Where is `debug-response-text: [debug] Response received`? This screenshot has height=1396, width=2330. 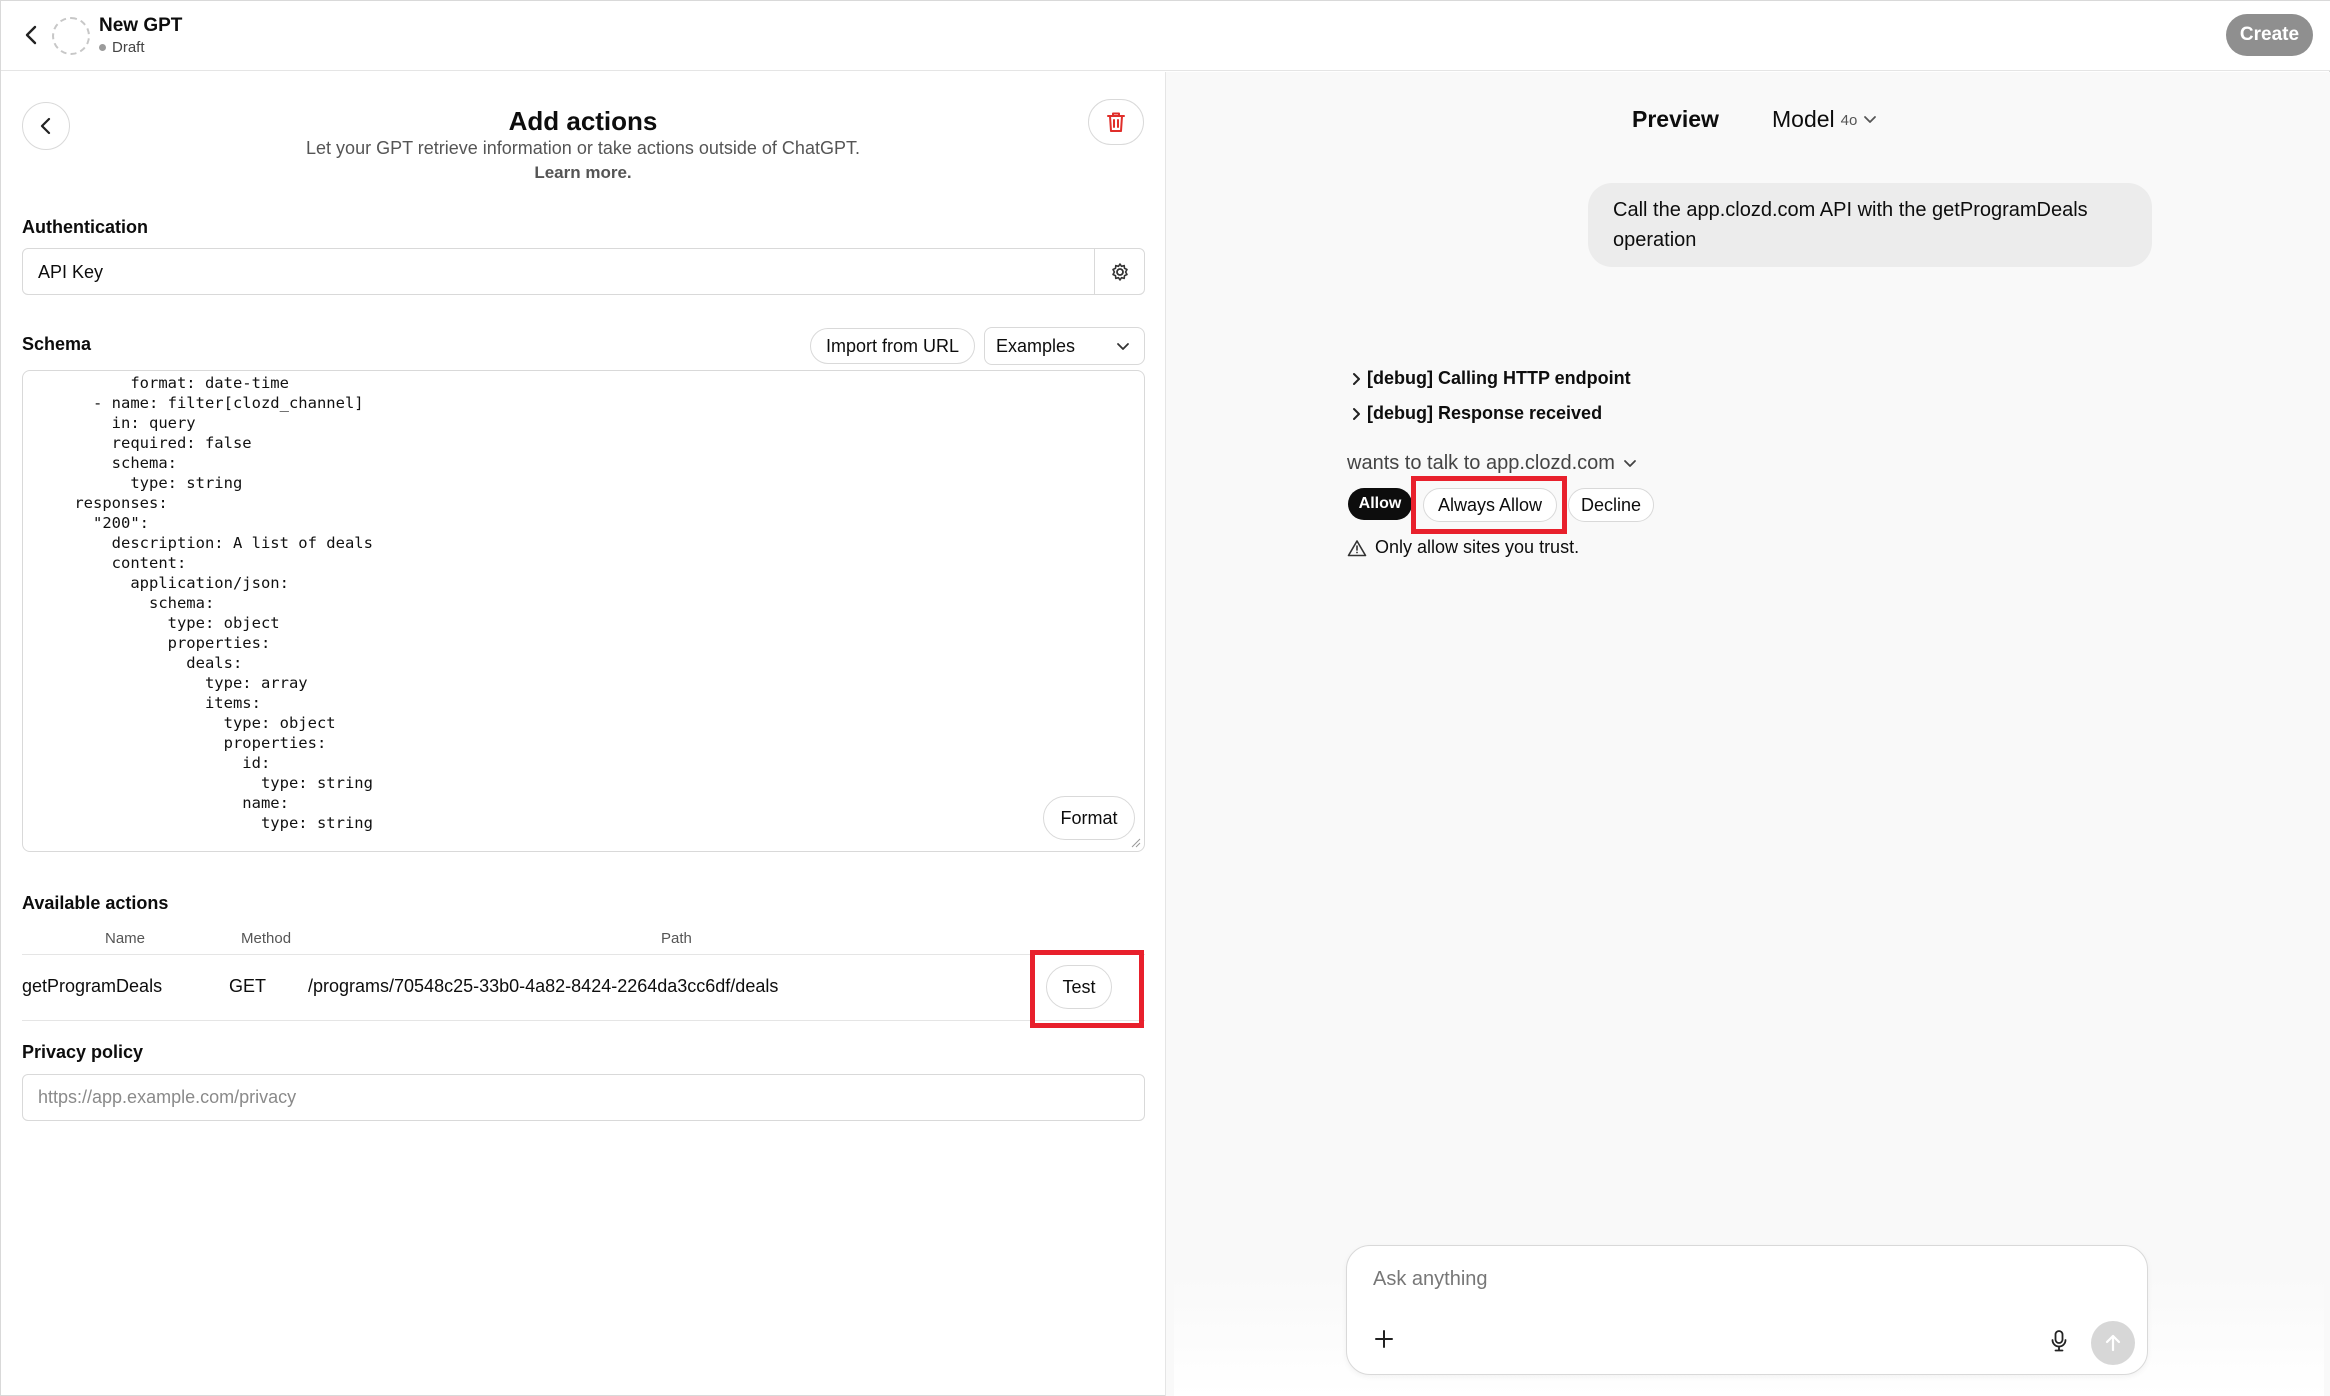
debug-response-text: [debug] Response received is located at coordinates (1485, 413).